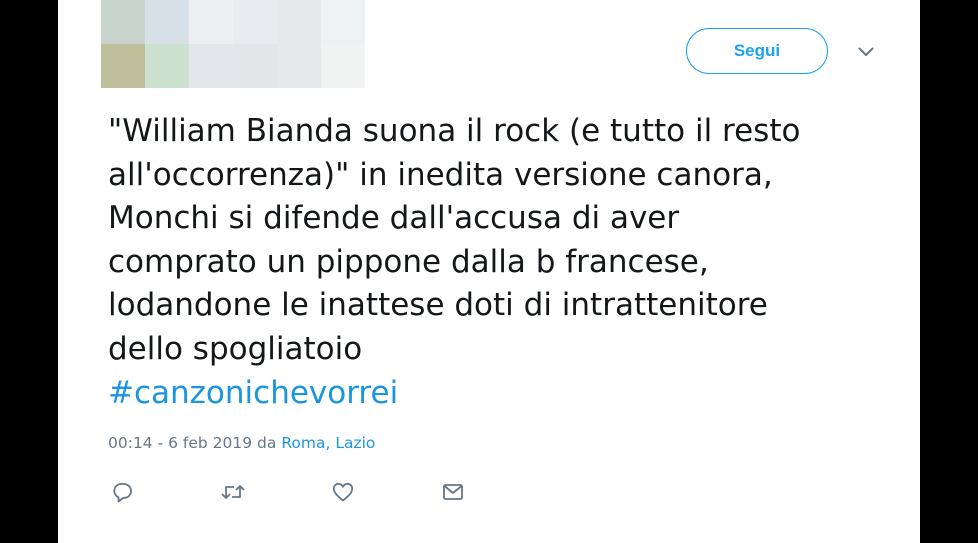 Image resolution: width=978 pixels, height=543 pixels. I want to click on location-link: Roma, Lazio, so click(328, 443).